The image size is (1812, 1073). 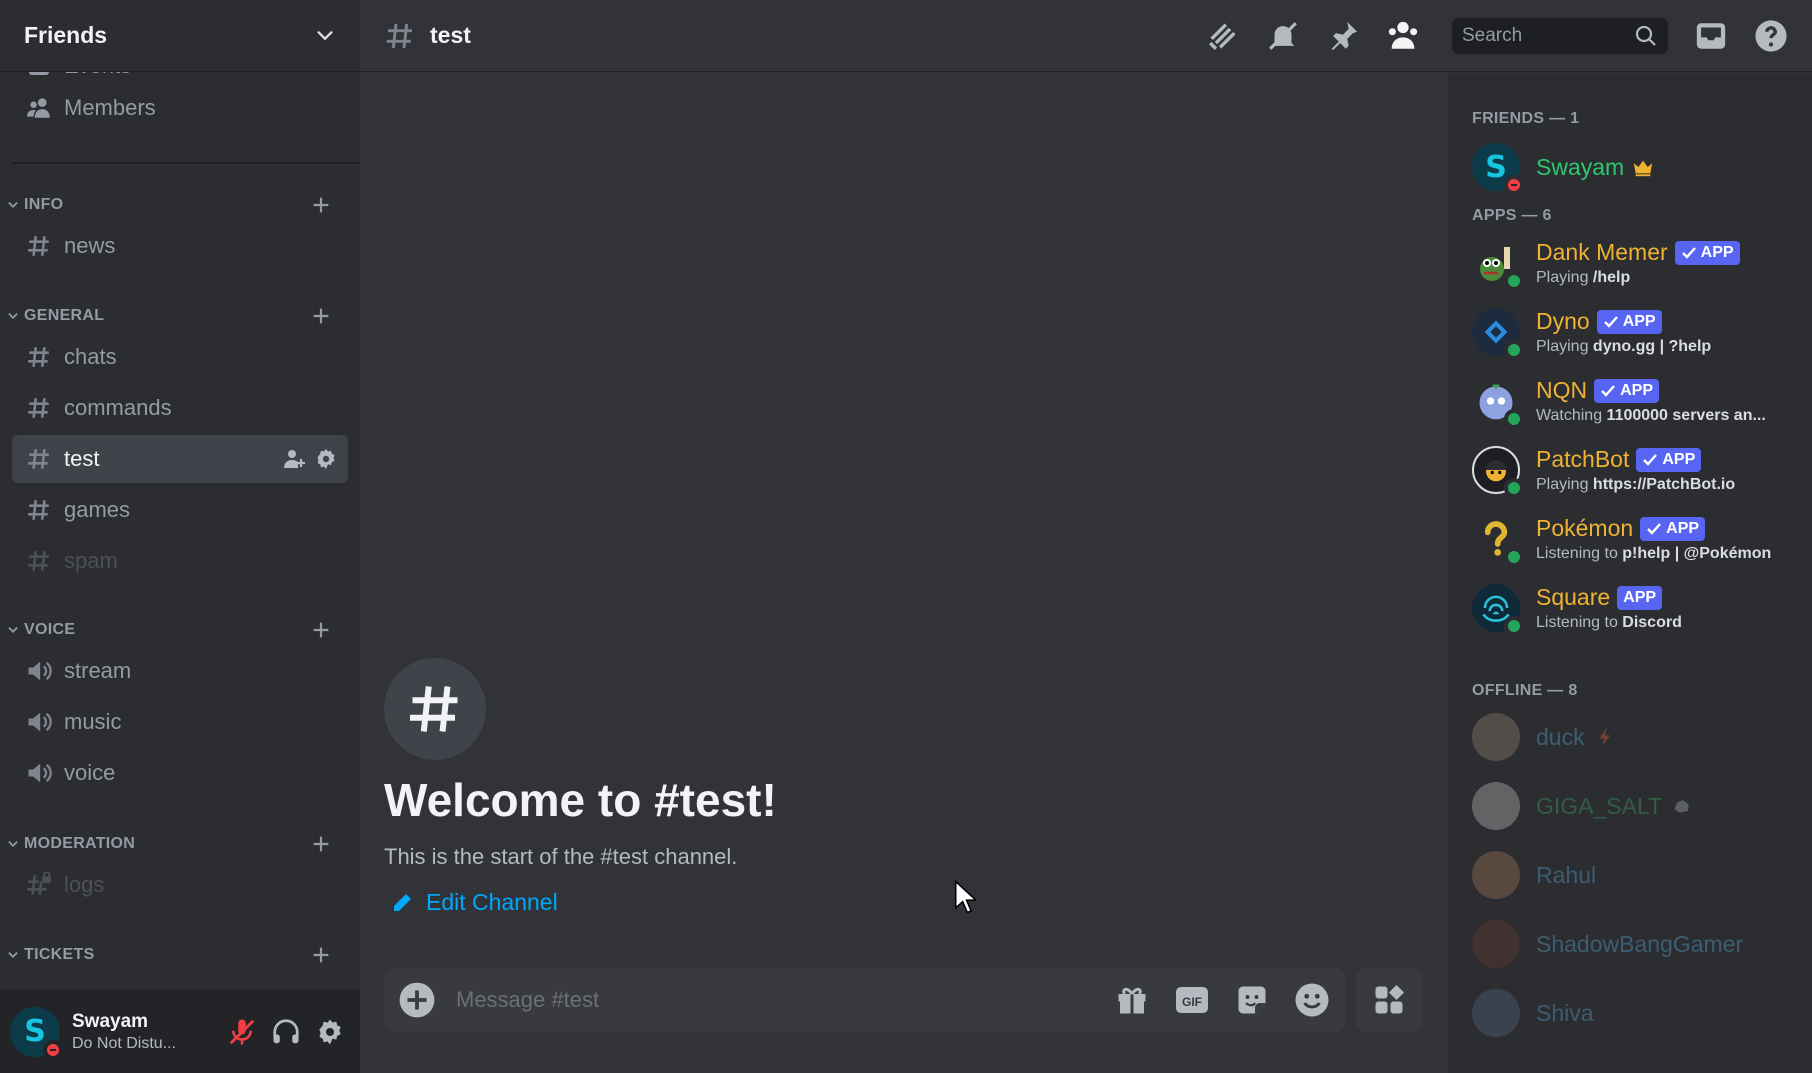 What do you see at coordinates (1643, 168) in the screenshot?
I see `crown-icon` at bounding box center [1643, 168].